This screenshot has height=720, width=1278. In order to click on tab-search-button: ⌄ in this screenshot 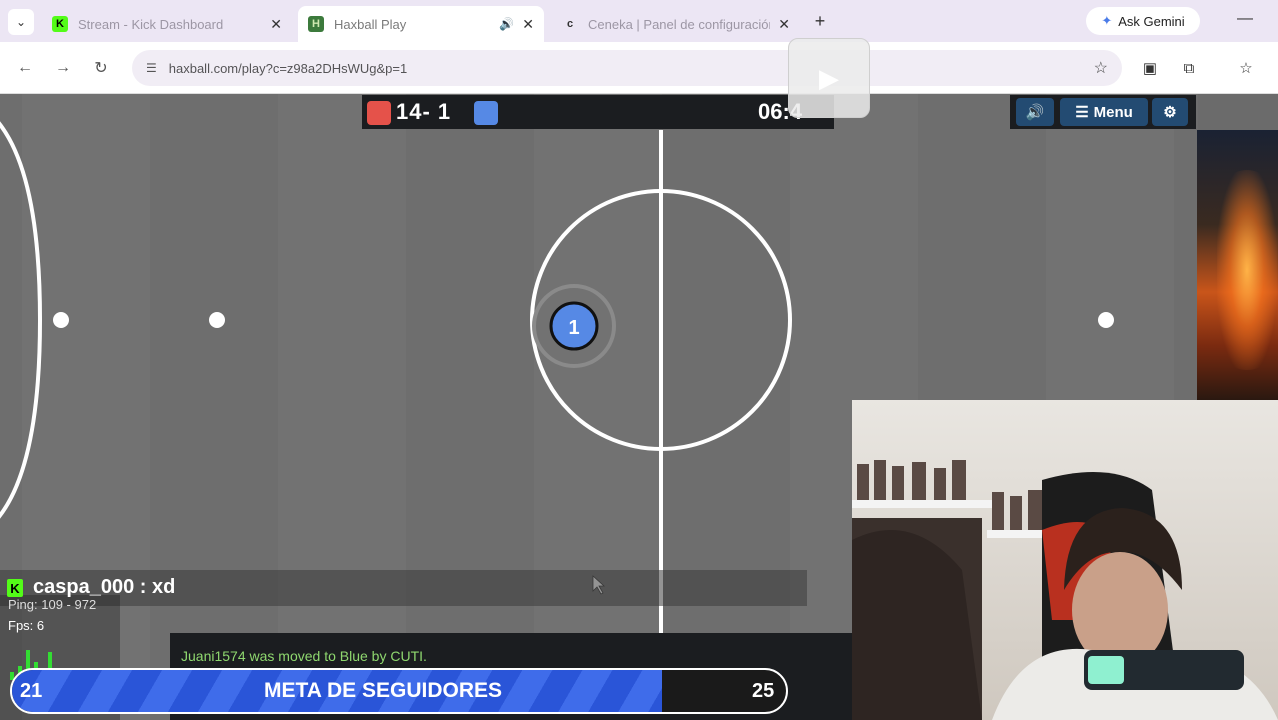, I will do `click(21, 22)`.